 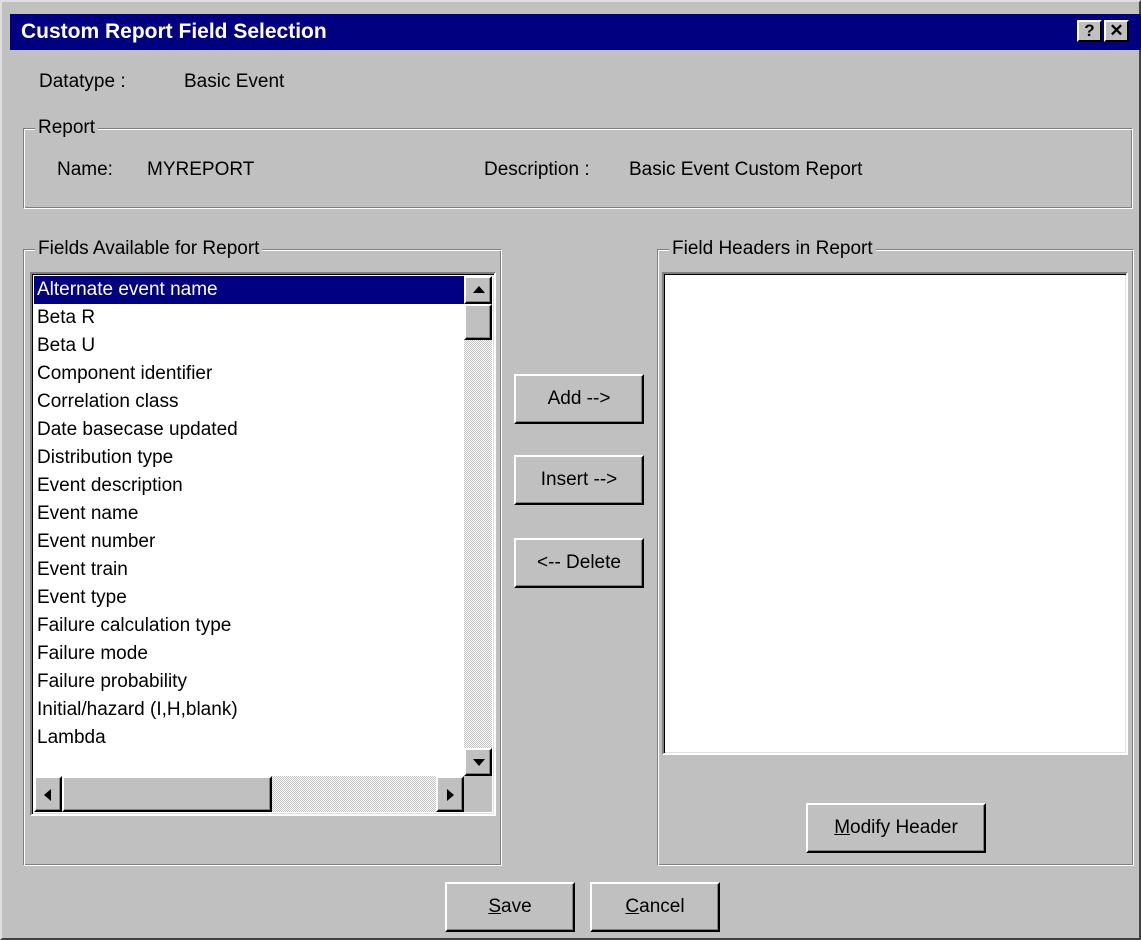 What do you see at coordinates (249, 374) in the screenshot?
I see `list-item: Component identifier` at bounding box center [249, 374].